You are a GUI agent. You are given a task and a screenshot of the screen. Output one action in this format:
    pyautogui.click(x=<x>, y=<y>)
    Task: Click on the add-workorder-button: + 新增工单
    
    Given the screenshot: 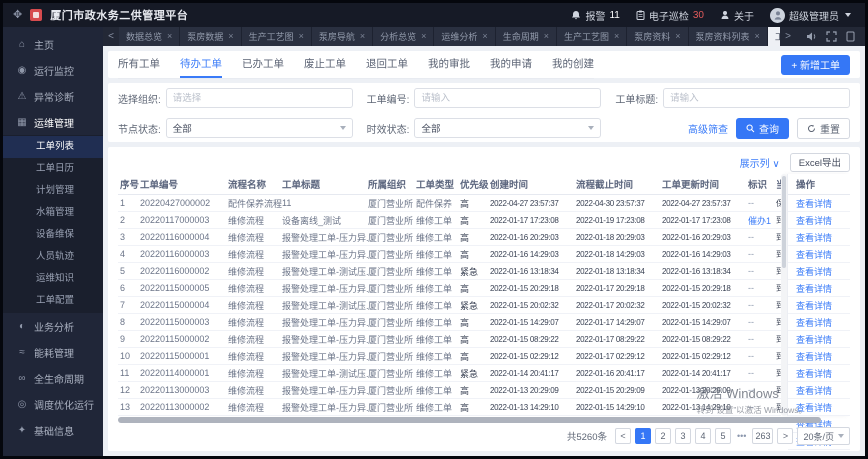 What is the action you would take?
    pyautogui.click(x=815, y=64)
    